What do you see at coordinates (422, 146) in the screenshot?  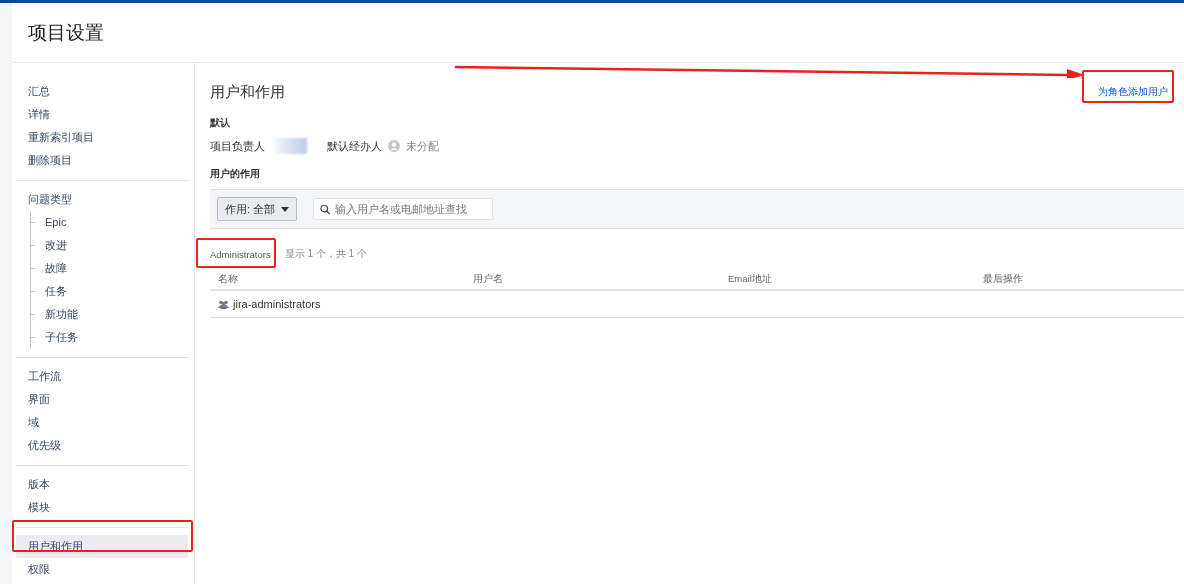 I see `assignee-value: 未分配` at bounding box center [422, 146].